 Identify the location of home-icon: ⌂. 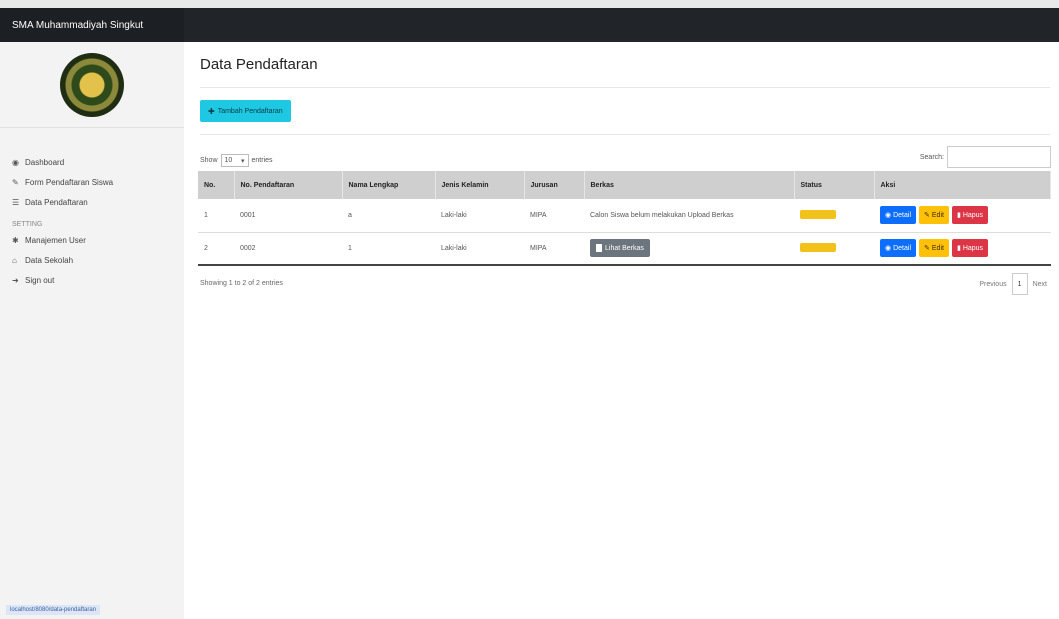
(14, 260).